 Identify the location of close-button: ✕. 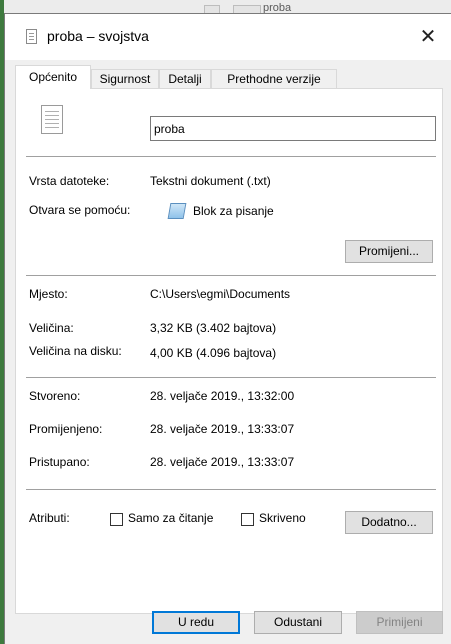
(428, 37).